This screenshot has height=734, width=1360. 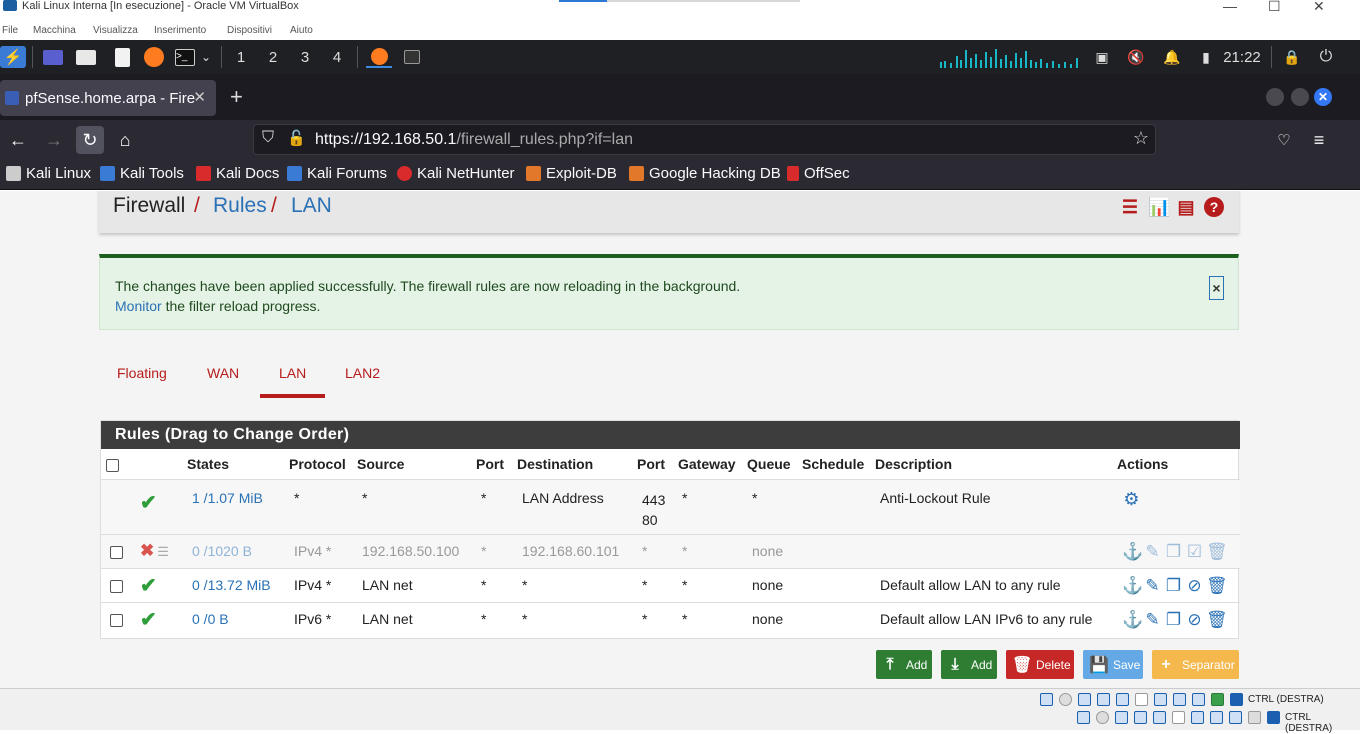 What do you see at coordinates (154, 57) in the screenshot?
I see `firefox-launcher-icon` at bounding box center [154, 57].